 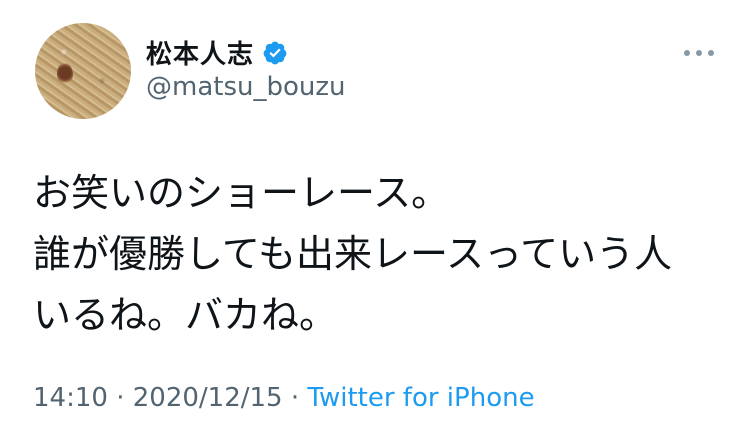 What do you see at coordinates (200, 52) in the screenshot?
I see `author-display-name: 松本人志` at bounding box center [200, 52].